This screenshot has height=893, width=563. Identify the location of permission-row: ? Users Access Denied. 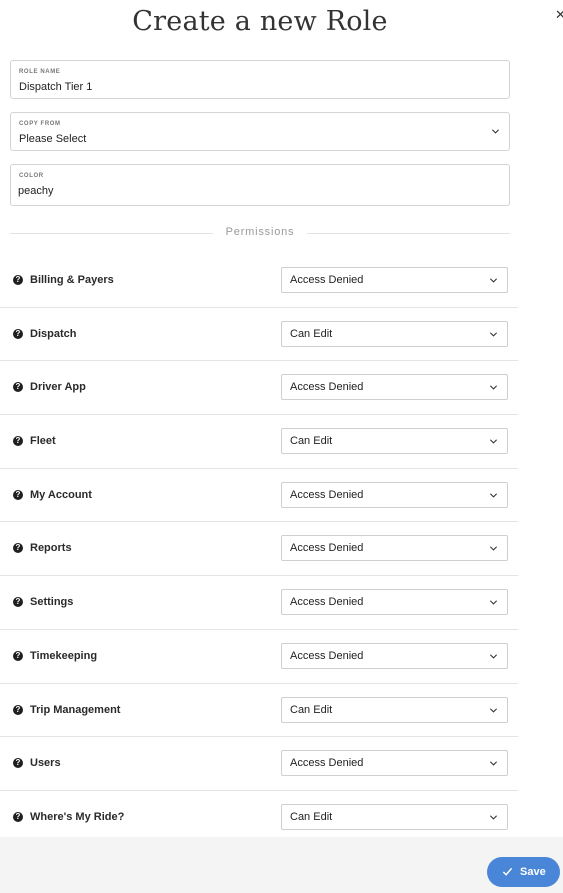
(259, 764).